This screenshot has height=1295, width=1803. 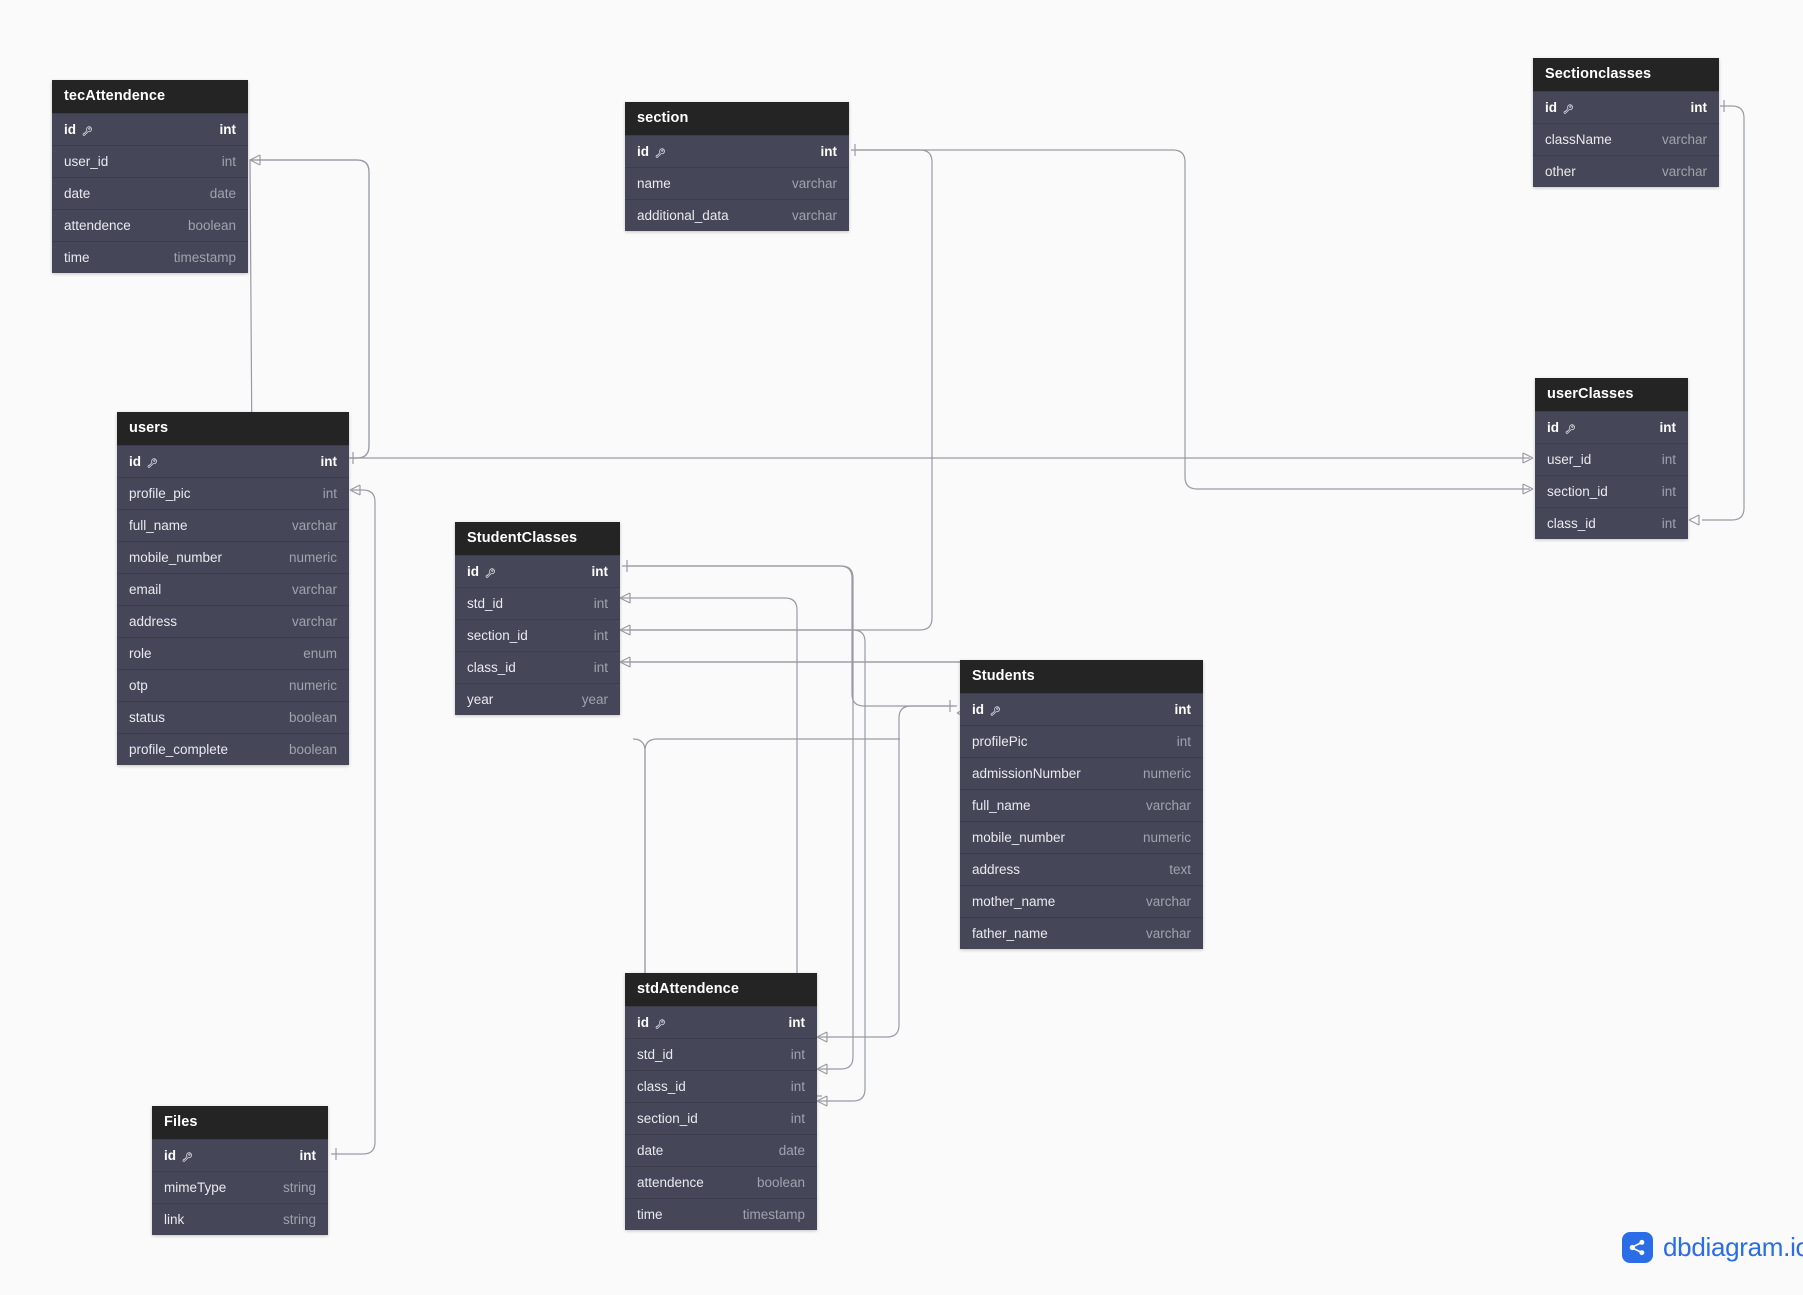 I want to click on field-row: profilePic int, so click(x=1081, y=741).